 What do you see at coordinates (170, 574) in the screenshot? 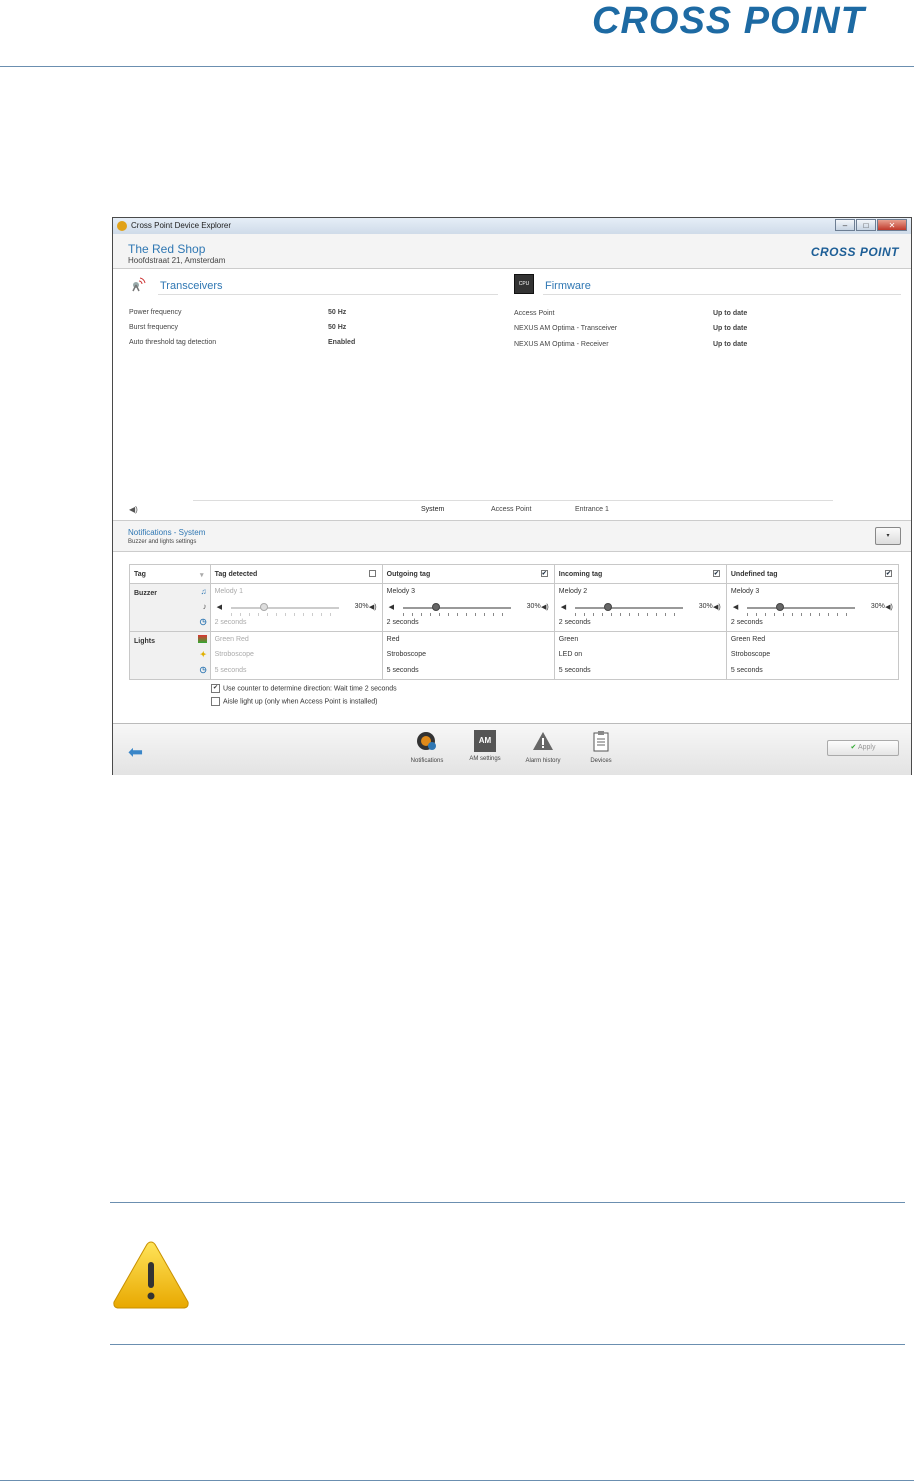
I see `tag-column-header: Tag ▾` at bounding box center [170, 574].